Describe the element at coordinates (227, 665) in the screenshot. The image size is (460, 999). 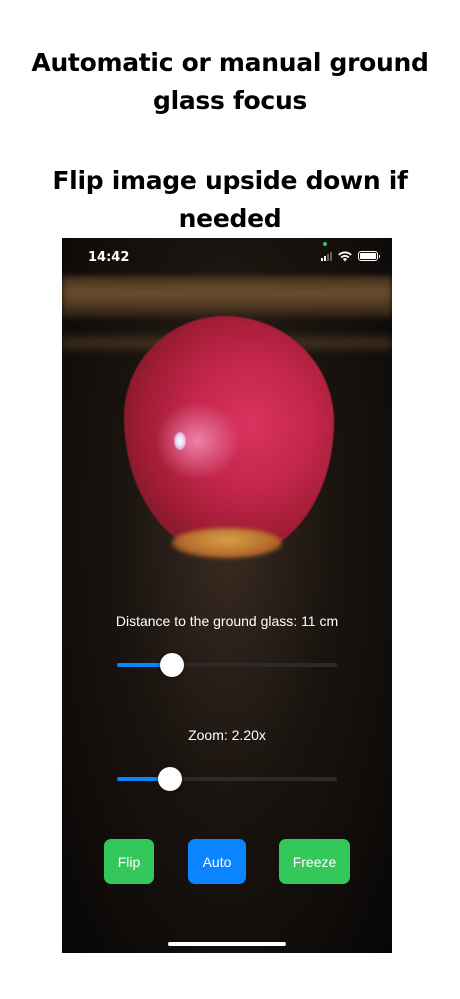
I see `distance-slider` at that location.